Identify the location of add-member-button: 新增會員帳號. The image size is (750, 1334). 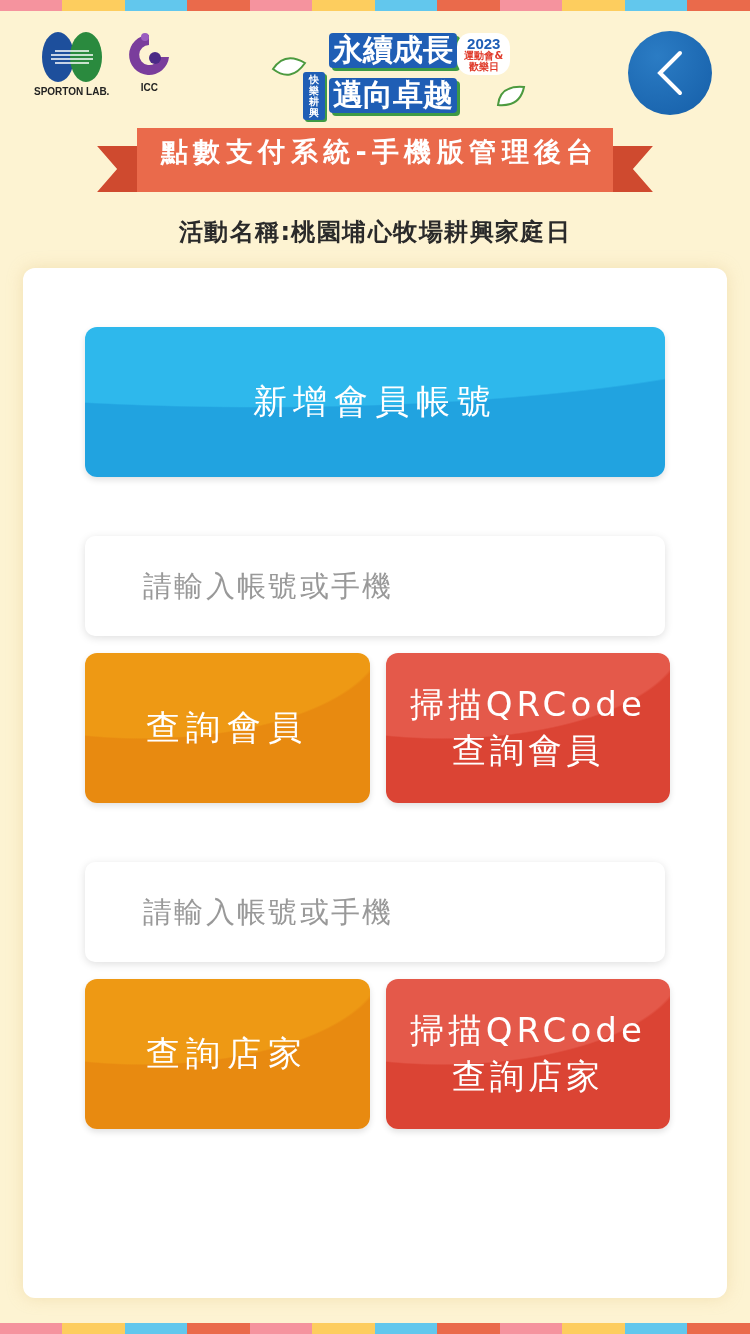
(375, 402).